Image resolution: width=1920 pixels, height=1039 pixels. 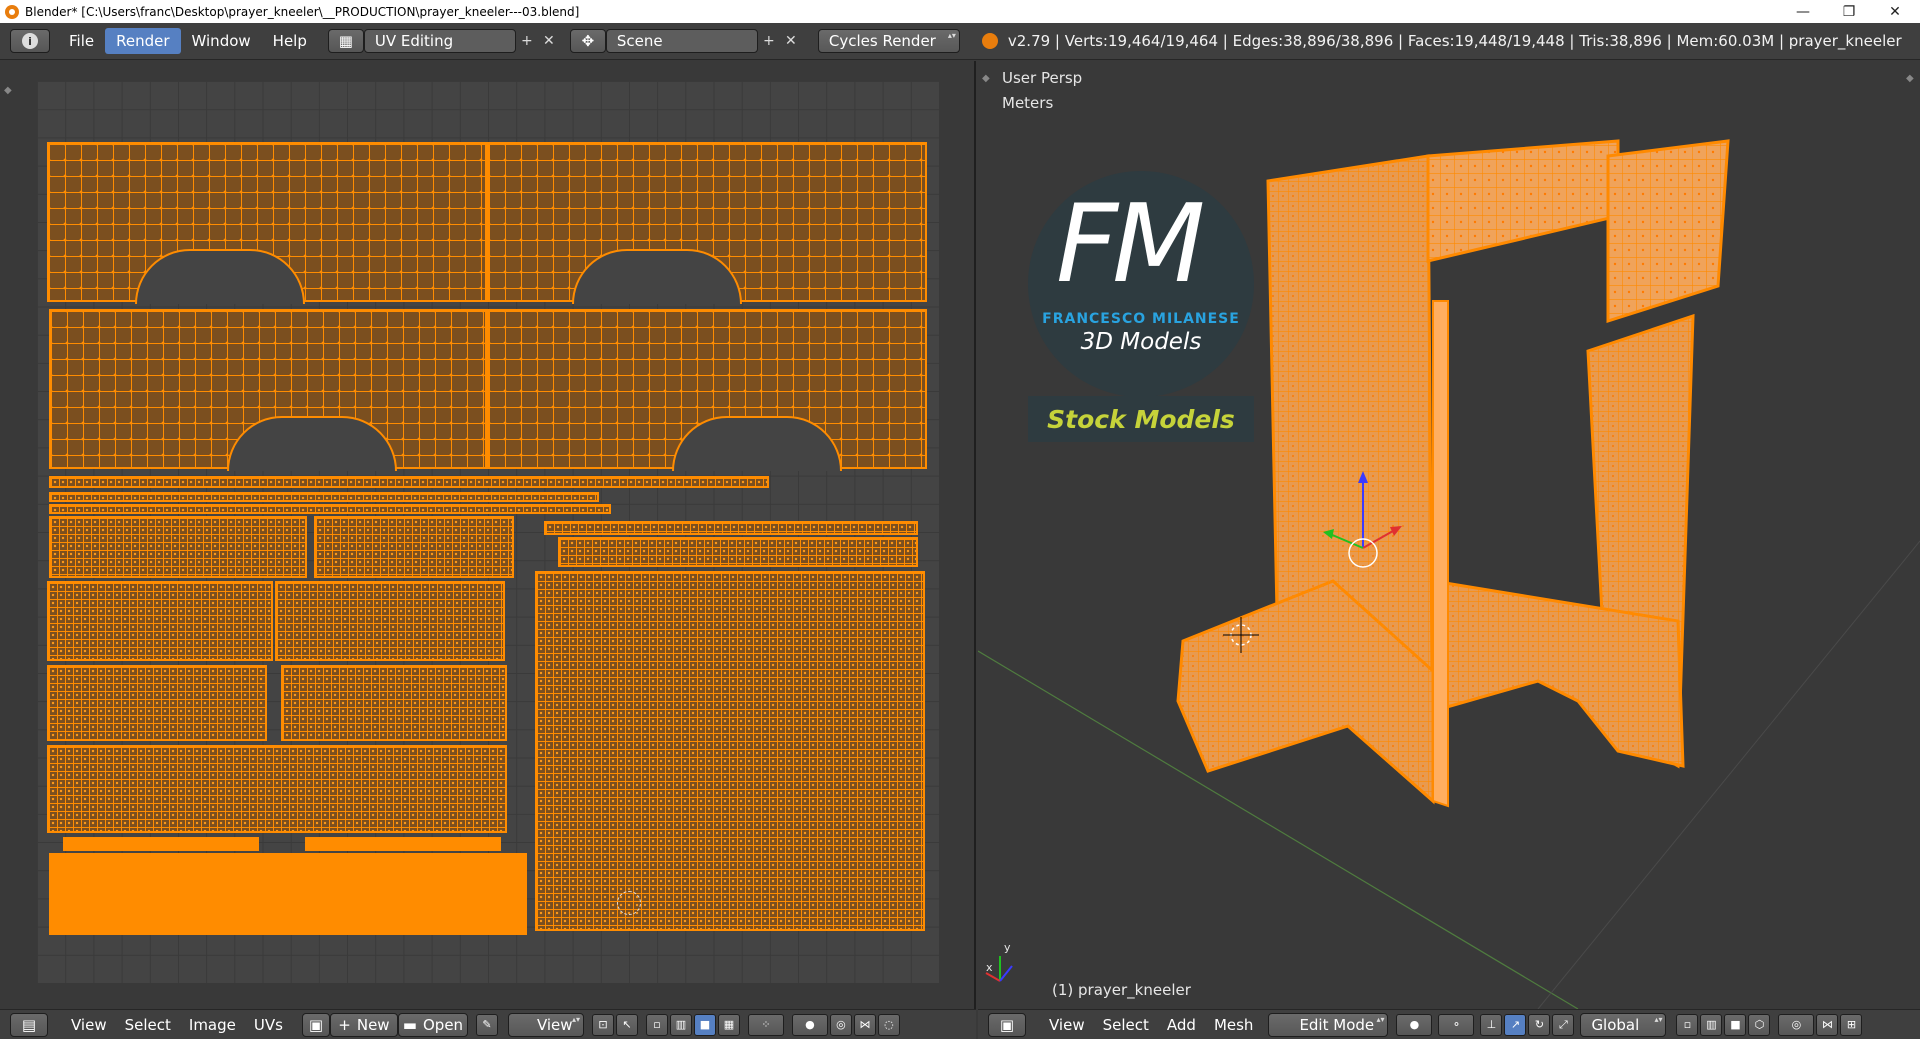 I want to click on remove-scene-icon: ✕, so click(x=791, y=41).